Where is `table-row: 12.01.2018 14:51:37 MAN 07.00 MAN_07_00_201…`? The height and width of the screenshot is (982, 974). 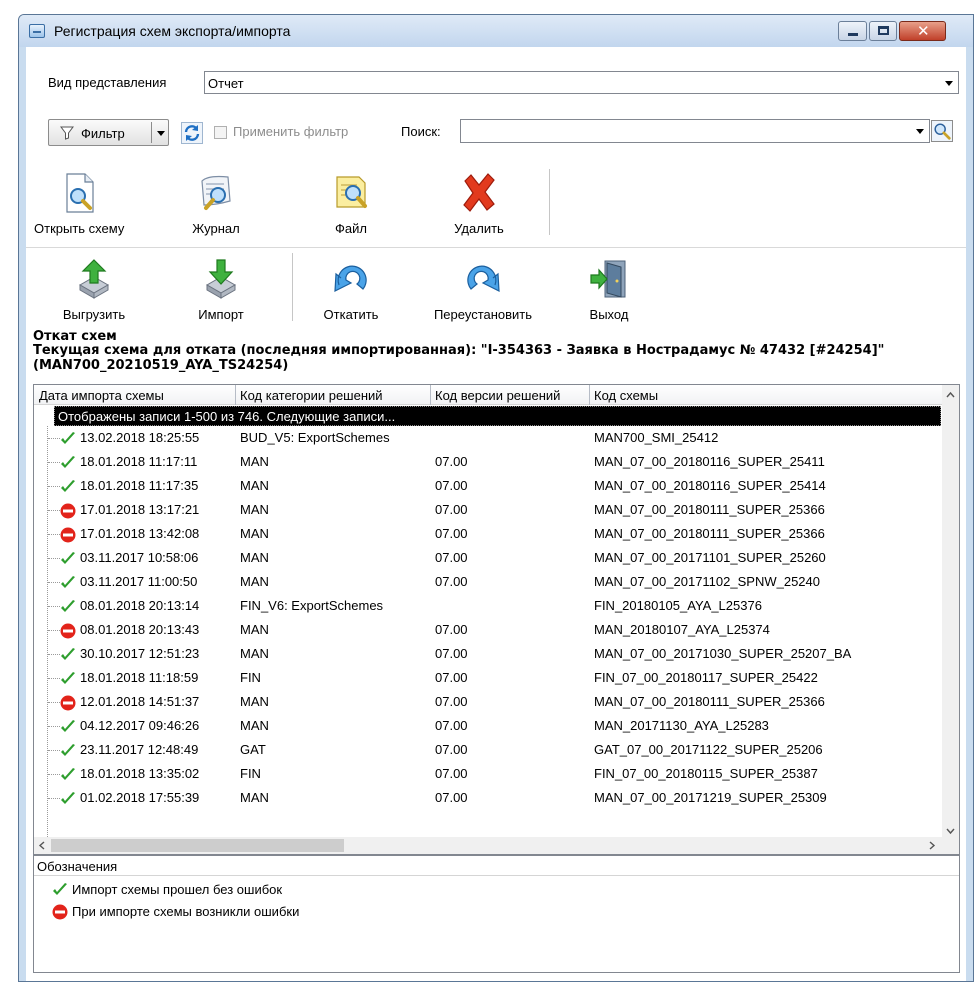
table-row: 12.01.2018 14:51:37 MAN 07.00 MAN_07_00_201… is located at coordinates (488, 702).